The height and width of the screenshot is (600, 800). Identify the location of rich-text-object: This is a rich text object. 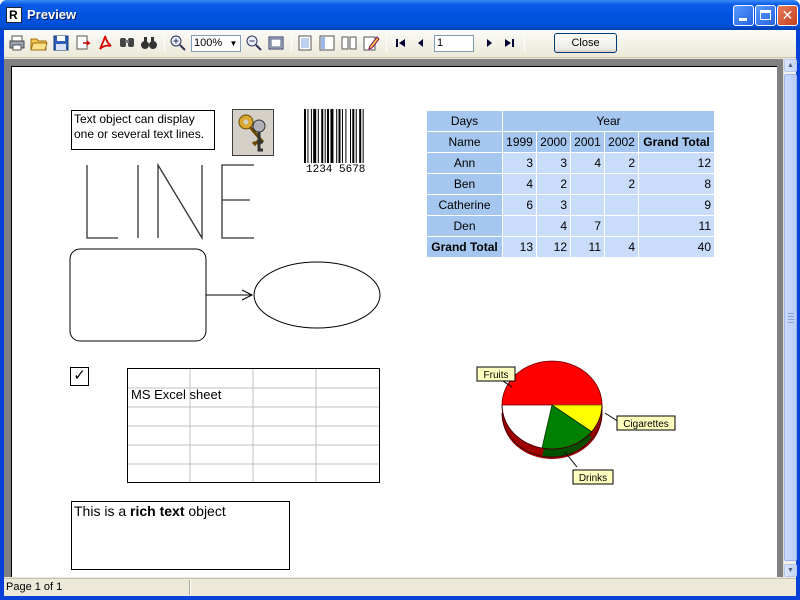
(180, 535).